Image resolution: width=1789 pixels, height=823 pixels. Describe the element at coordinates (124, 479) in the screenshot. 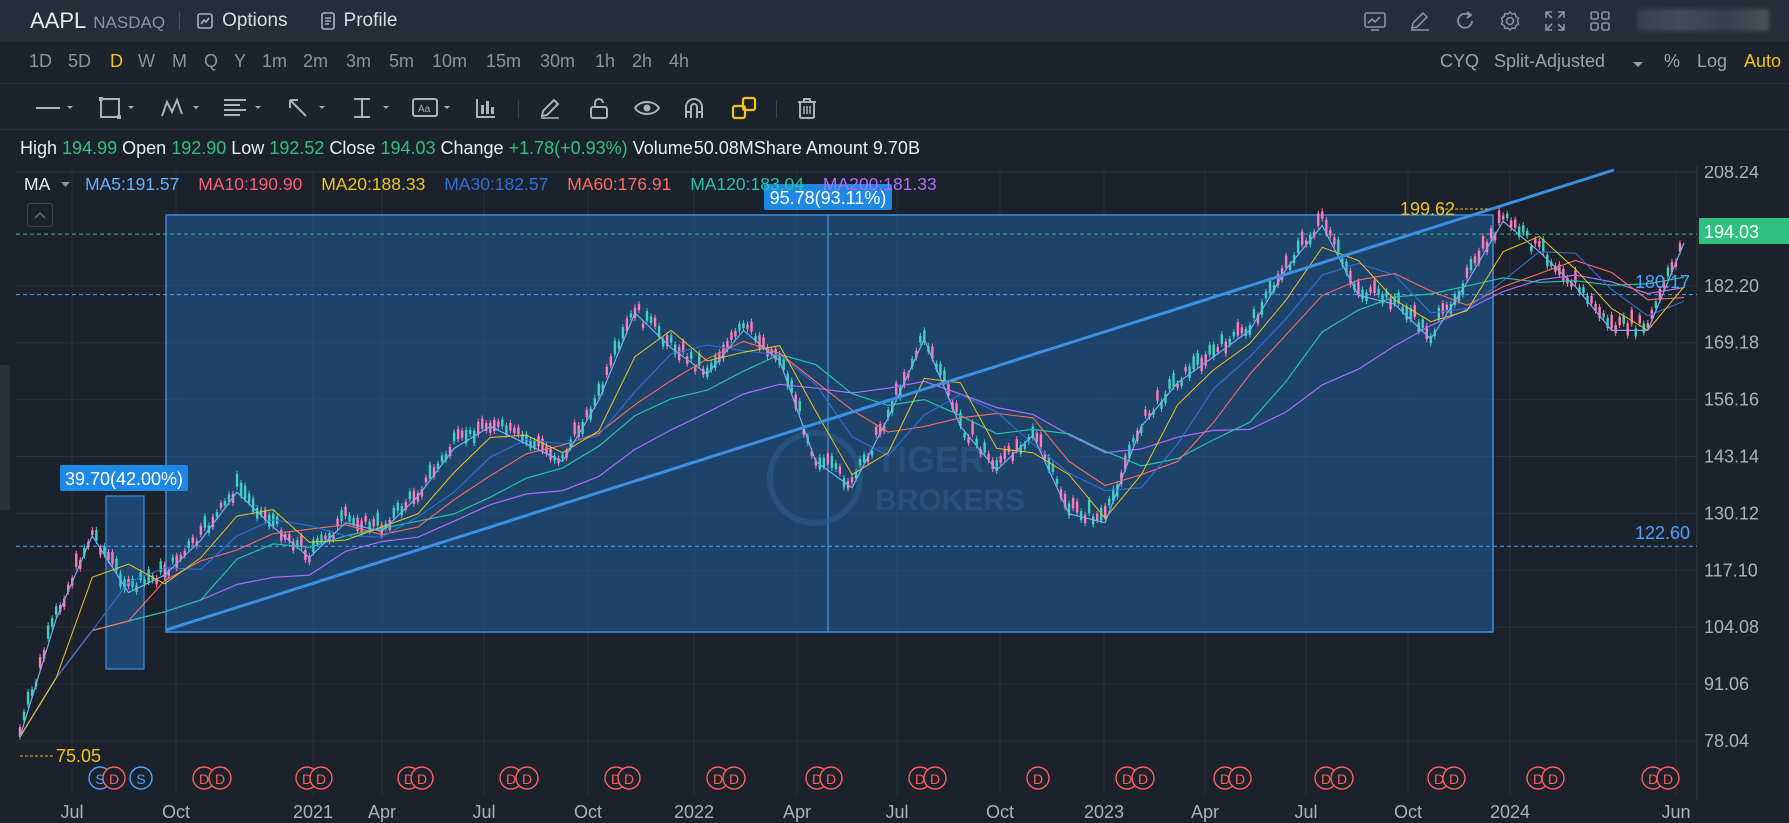

I see `box1-label: 39.70(42.00%)` at that location.